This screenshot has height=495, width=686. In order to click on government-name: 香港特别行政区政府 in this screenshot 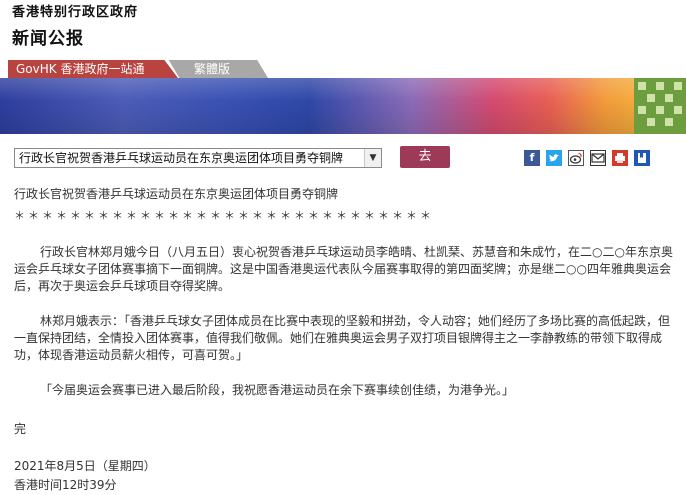, I will do `click(75, 12)`.